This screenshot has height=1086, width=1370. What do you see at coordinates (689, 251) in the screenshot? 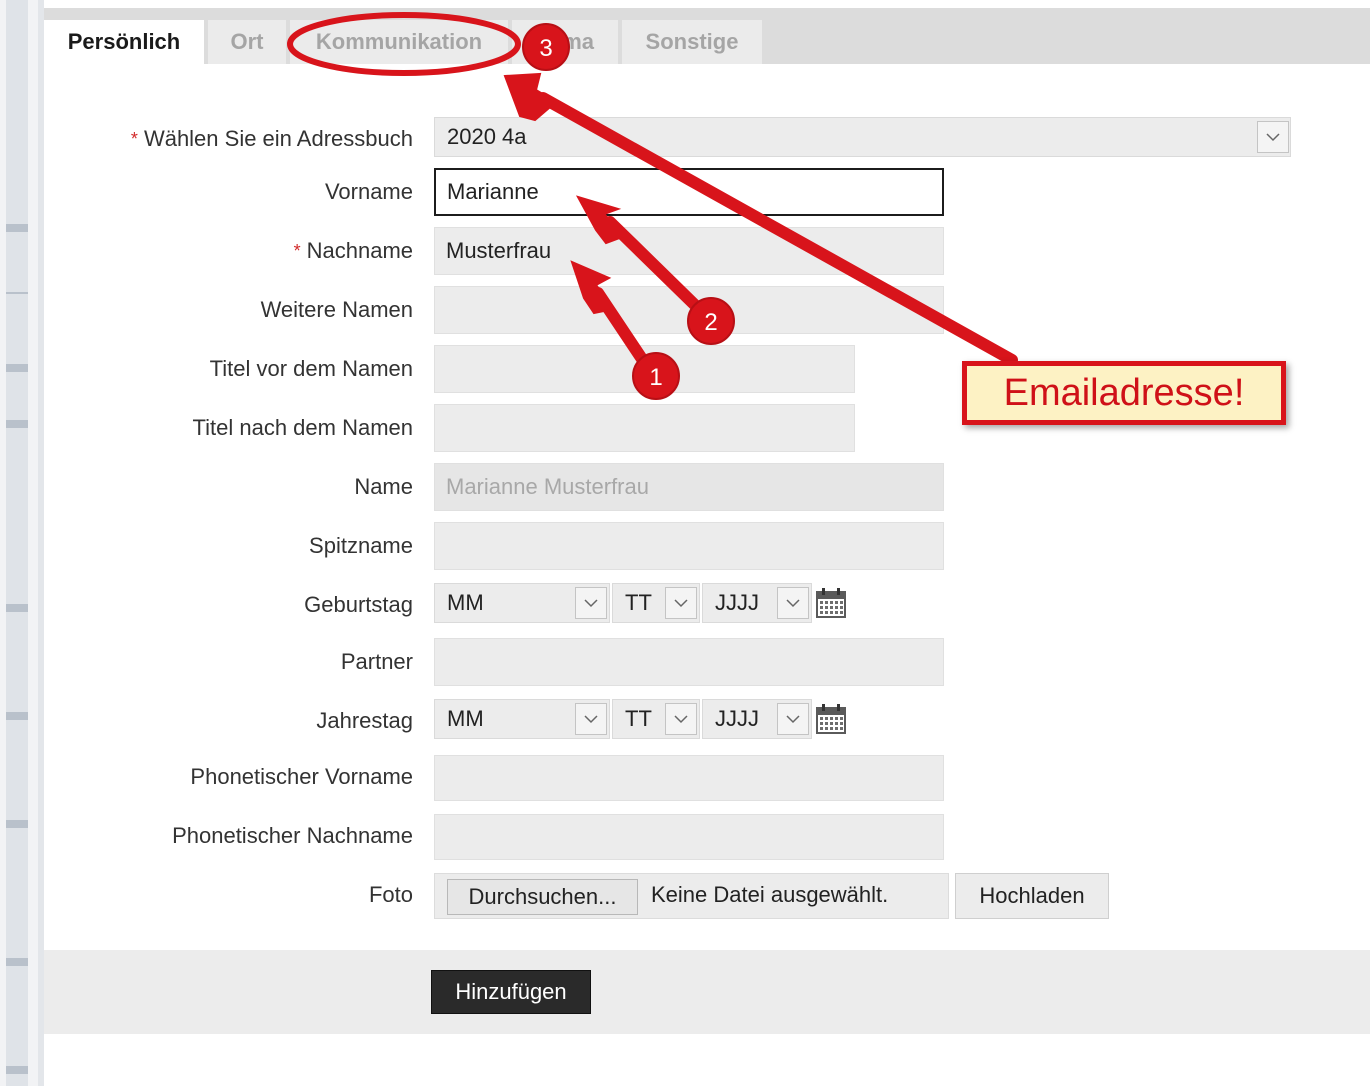
I see `nachname-input: Musterfrau` at bounding box center [689, 251].